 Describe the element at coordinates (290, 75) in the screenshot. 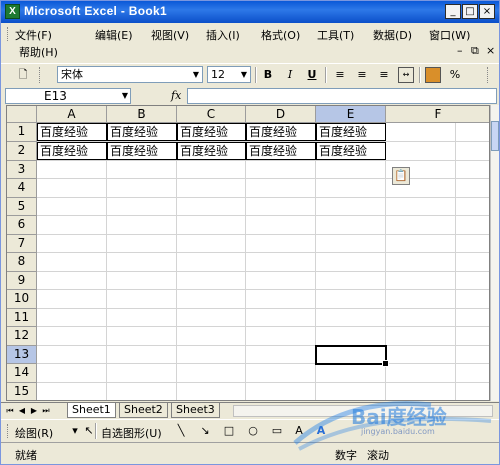

I see `italic-button: I` at that location.